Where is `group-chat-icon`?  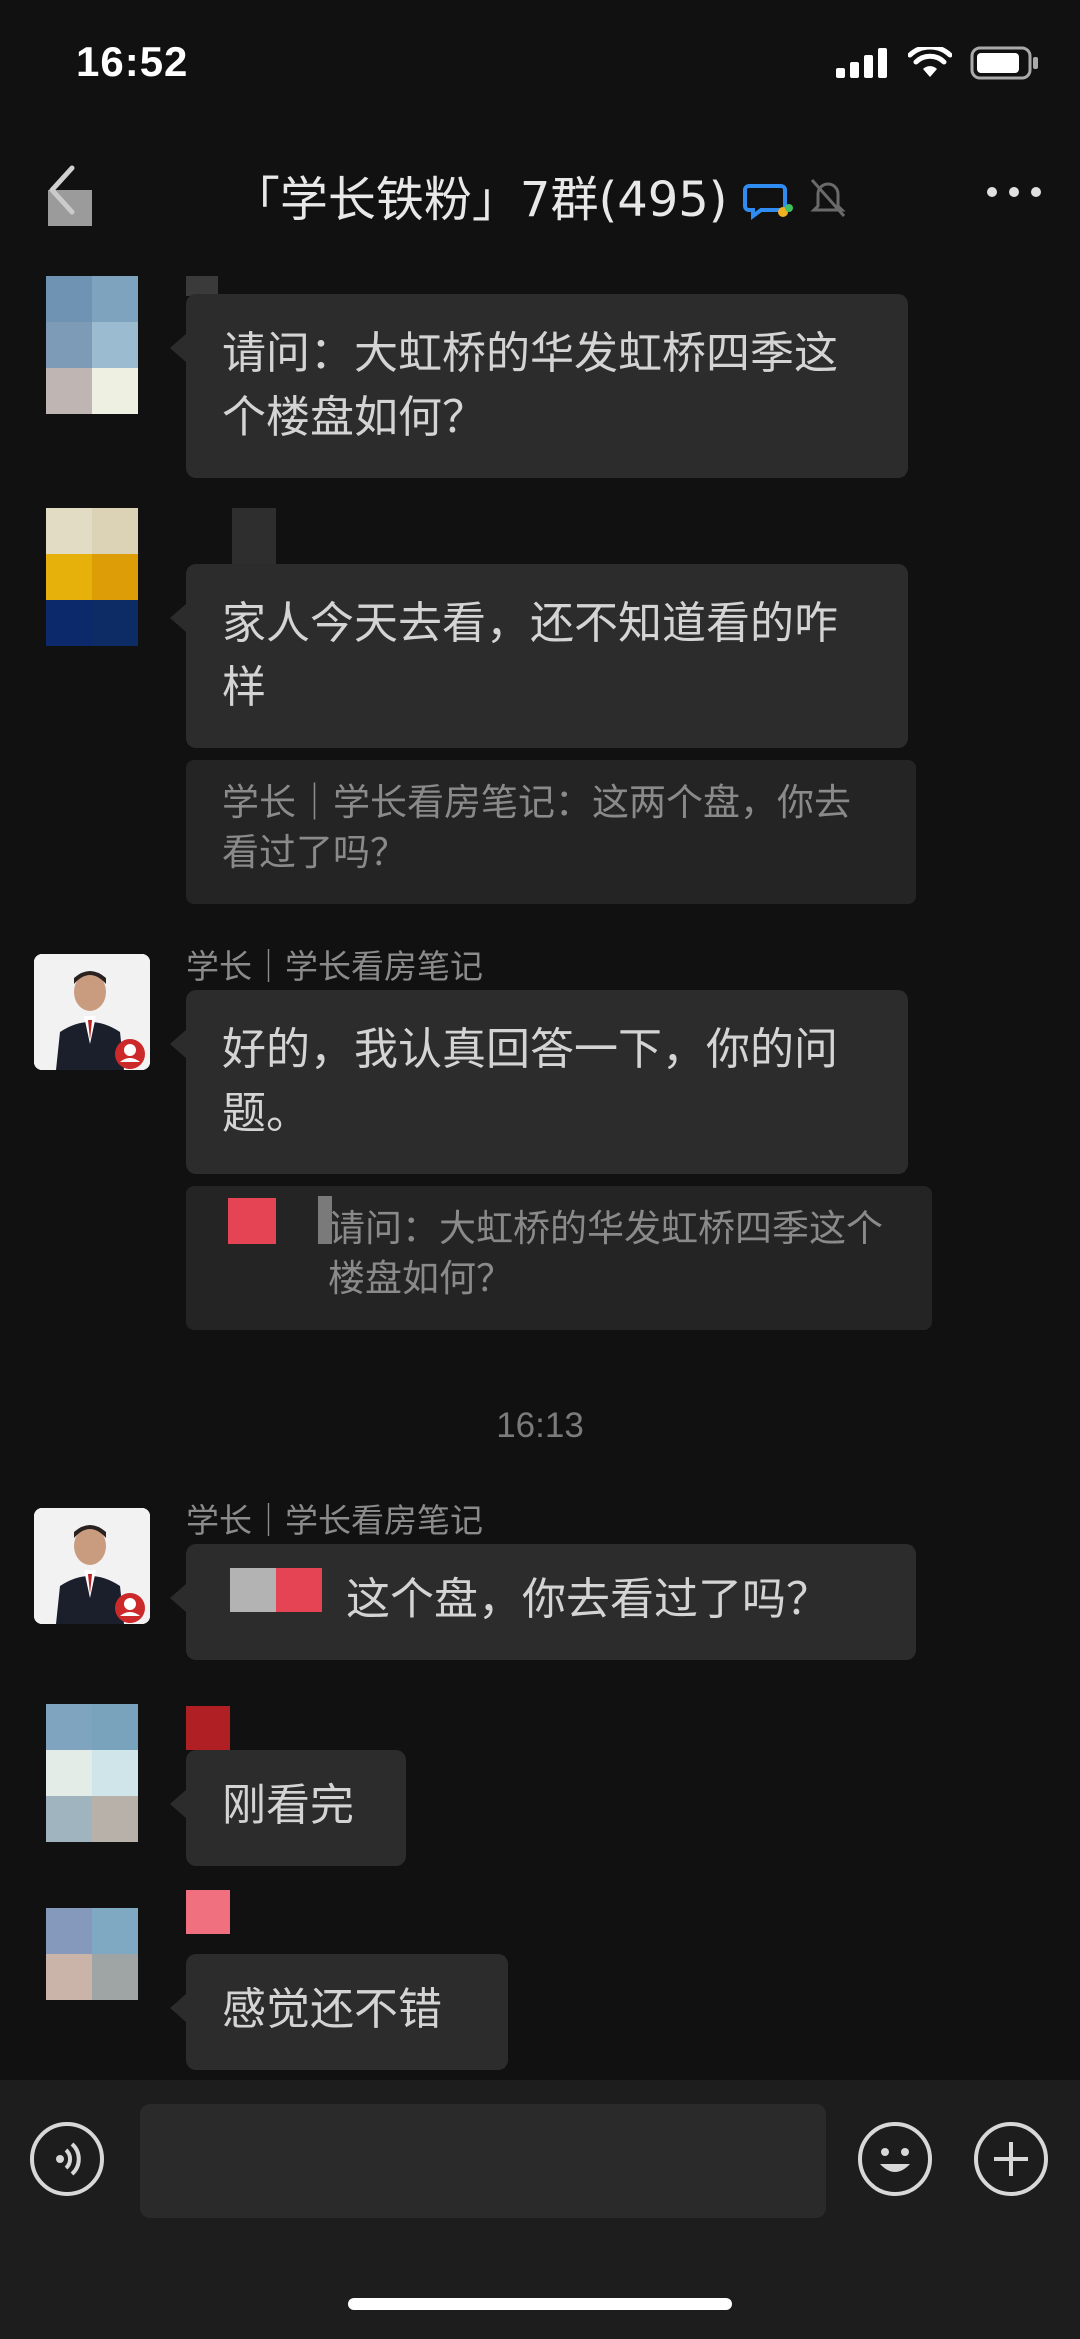
group-chat-icon is located at coordinates (767, 202).